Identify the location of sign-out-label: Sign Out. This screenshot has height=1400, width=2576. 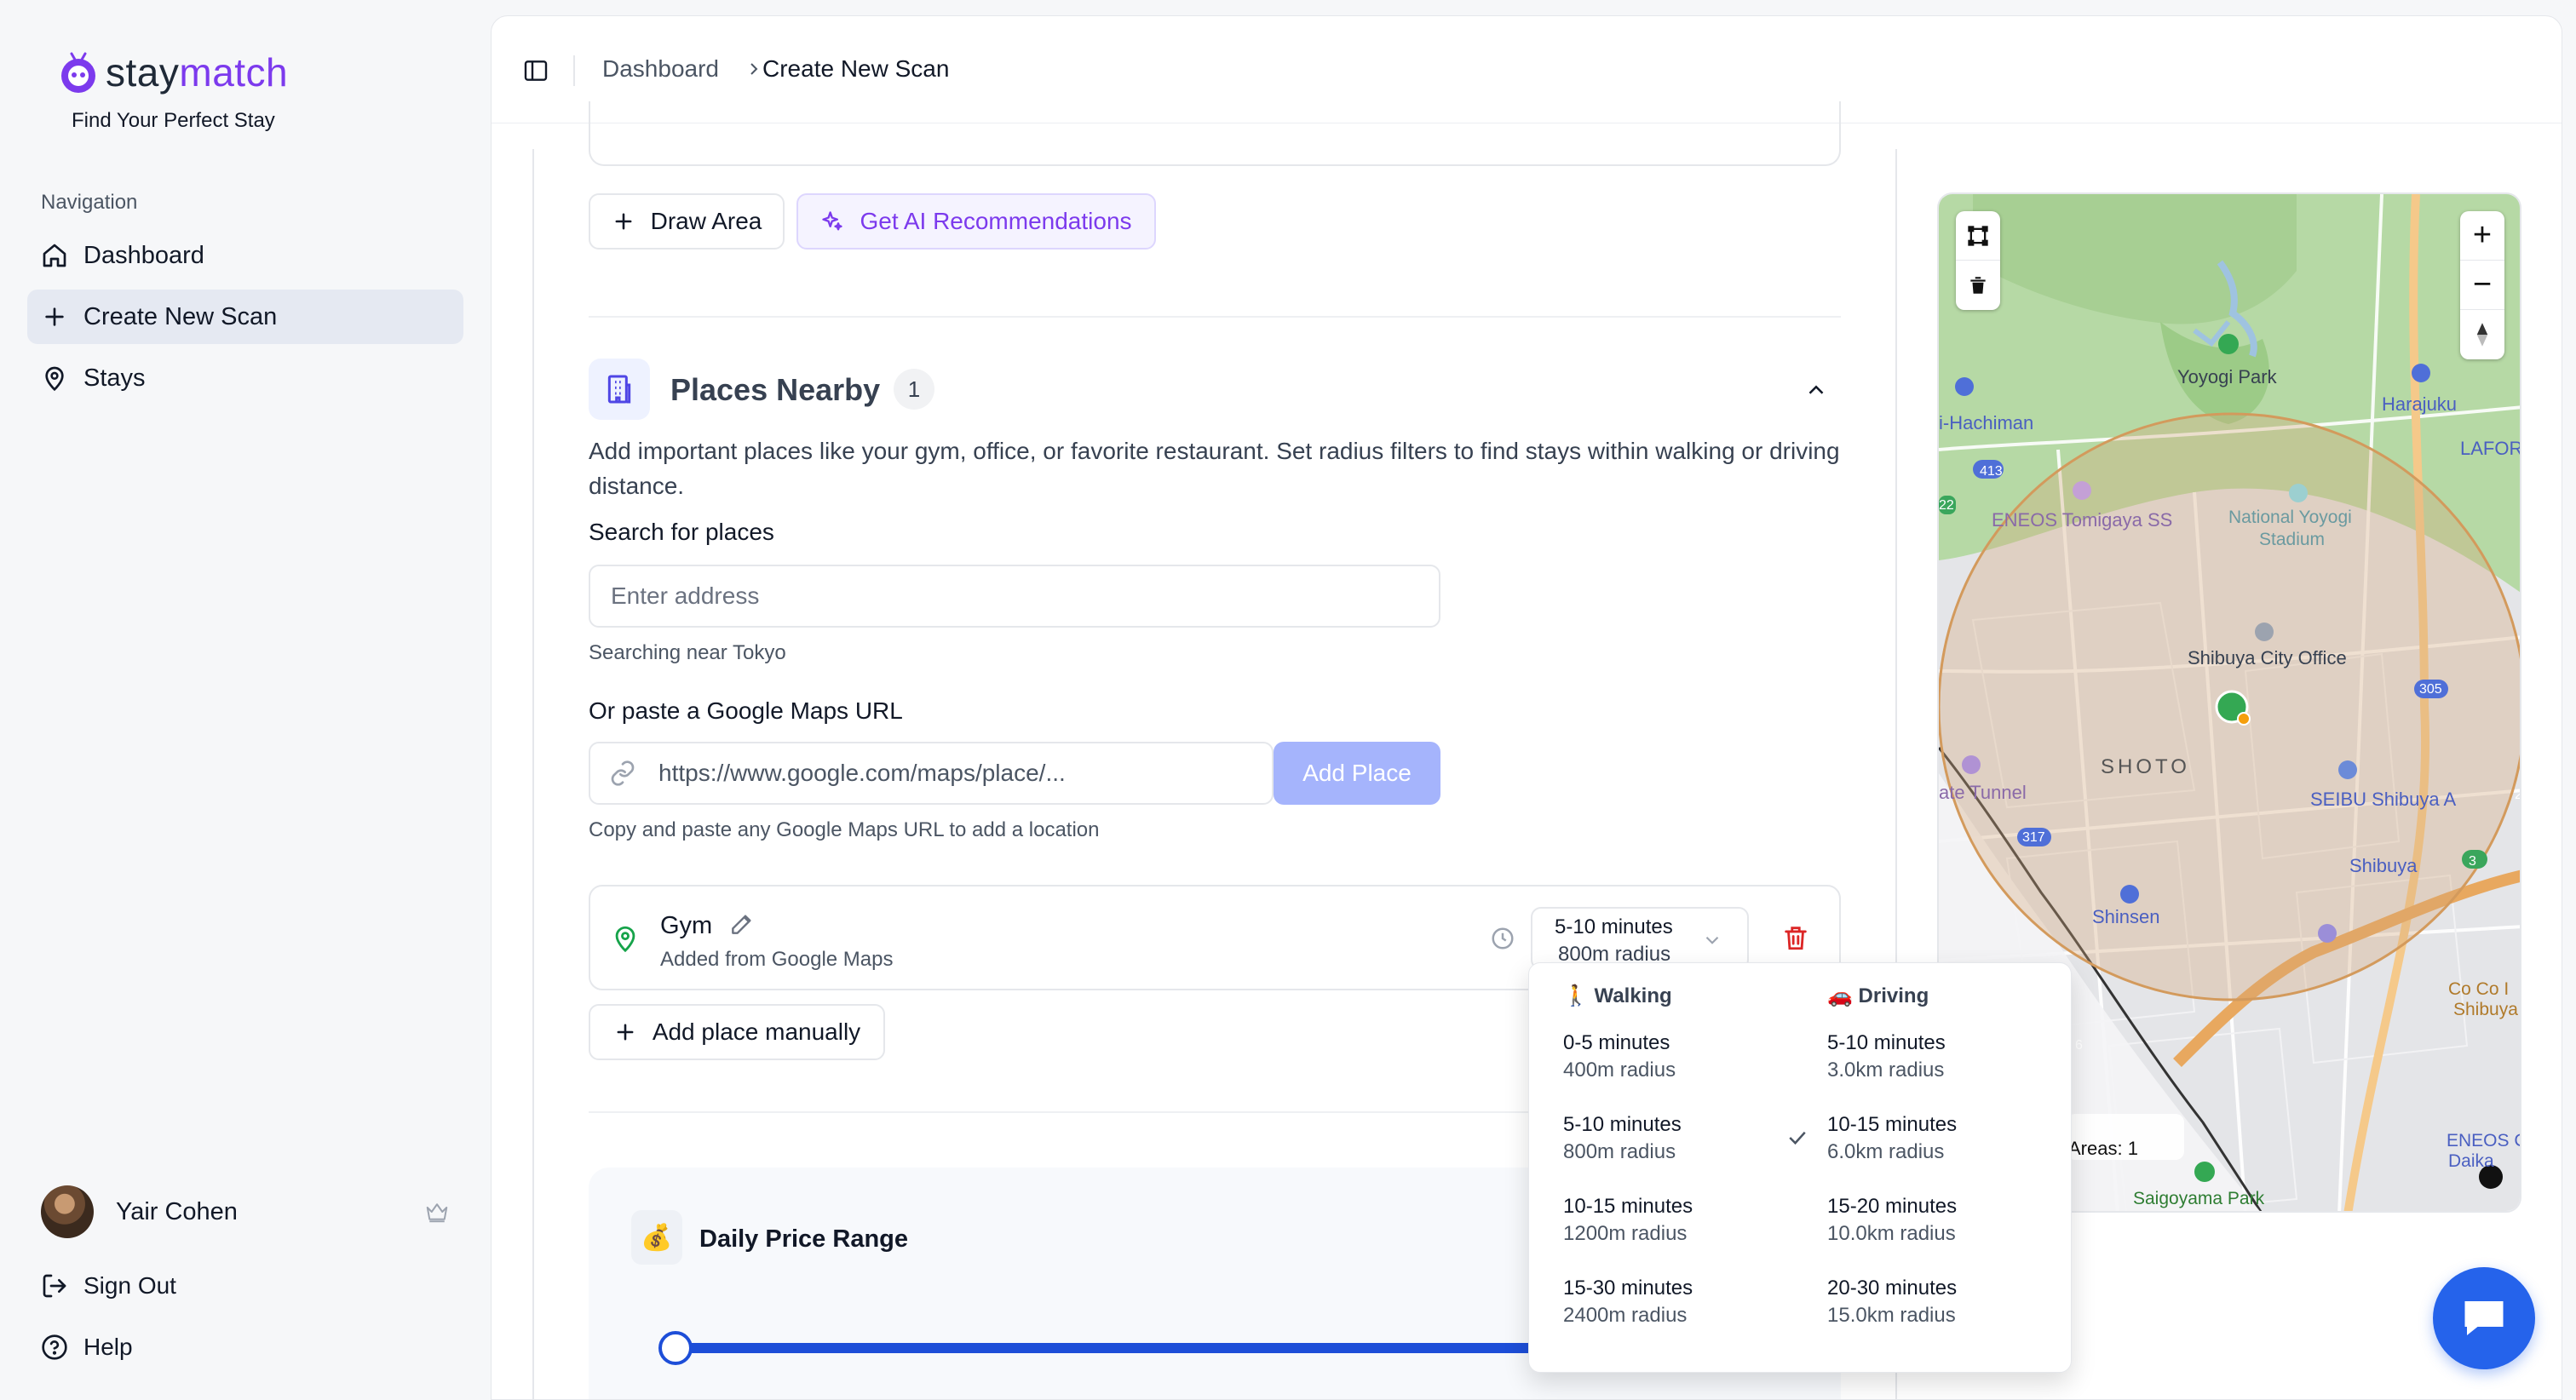
(130, 1286).